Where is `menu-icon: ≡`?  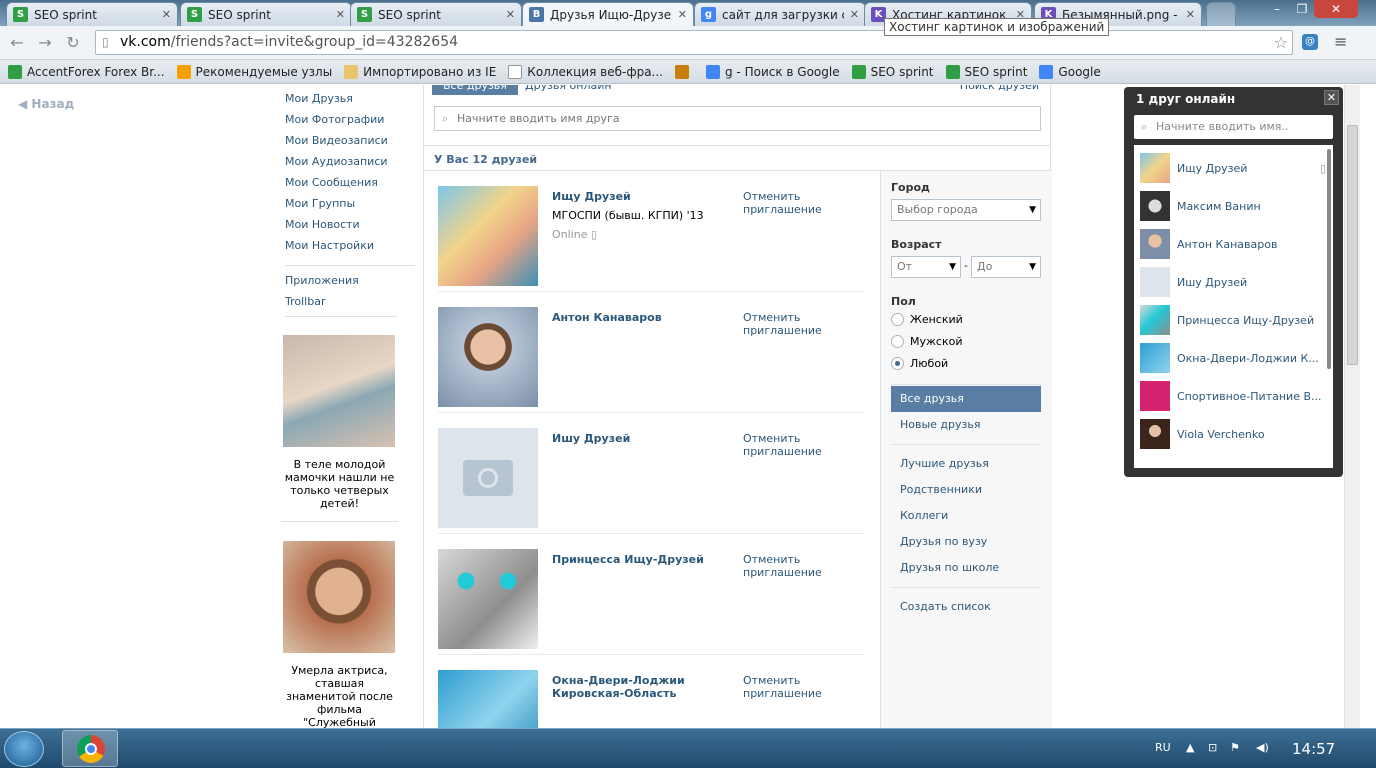 menu-icon: ≡ is located at coordinates (1340, 41).